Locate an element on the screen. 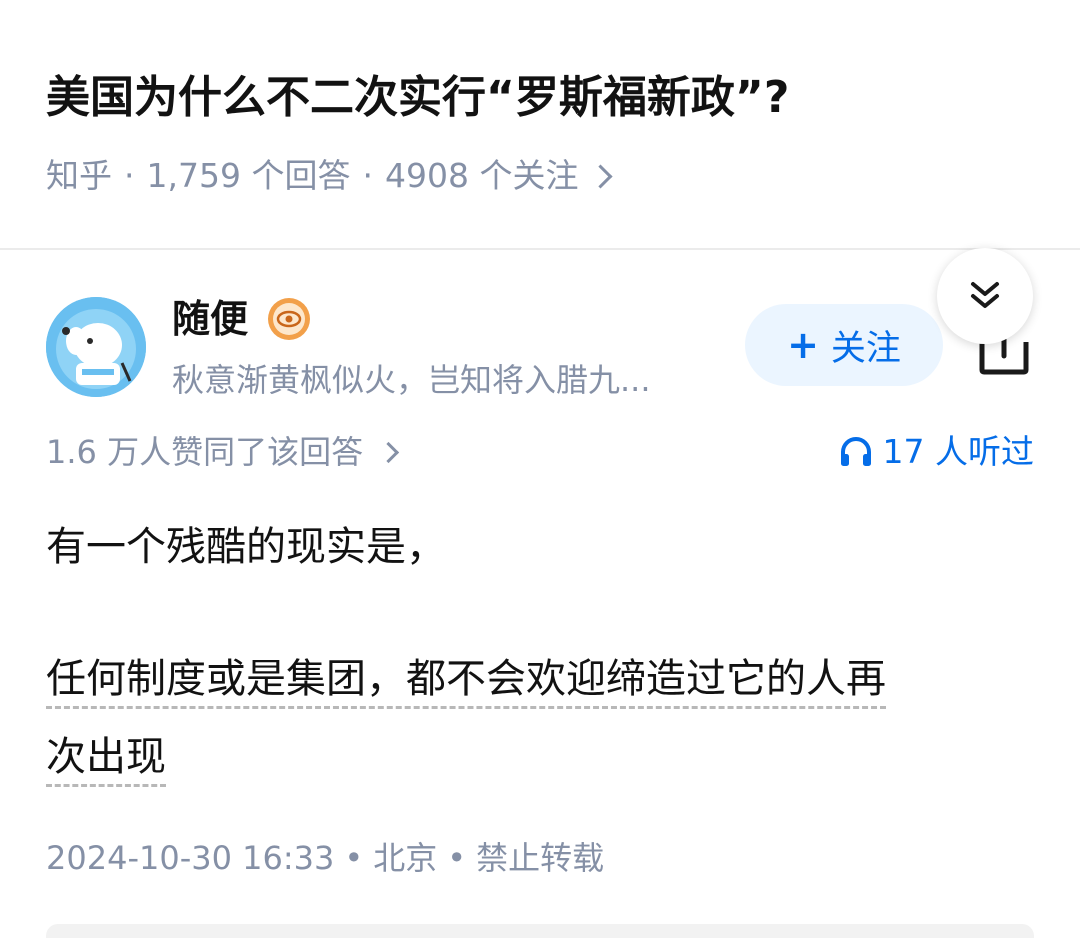  vote-count-text: 1.6 万人赞同了该回答 is located at coordinates (205, 452).